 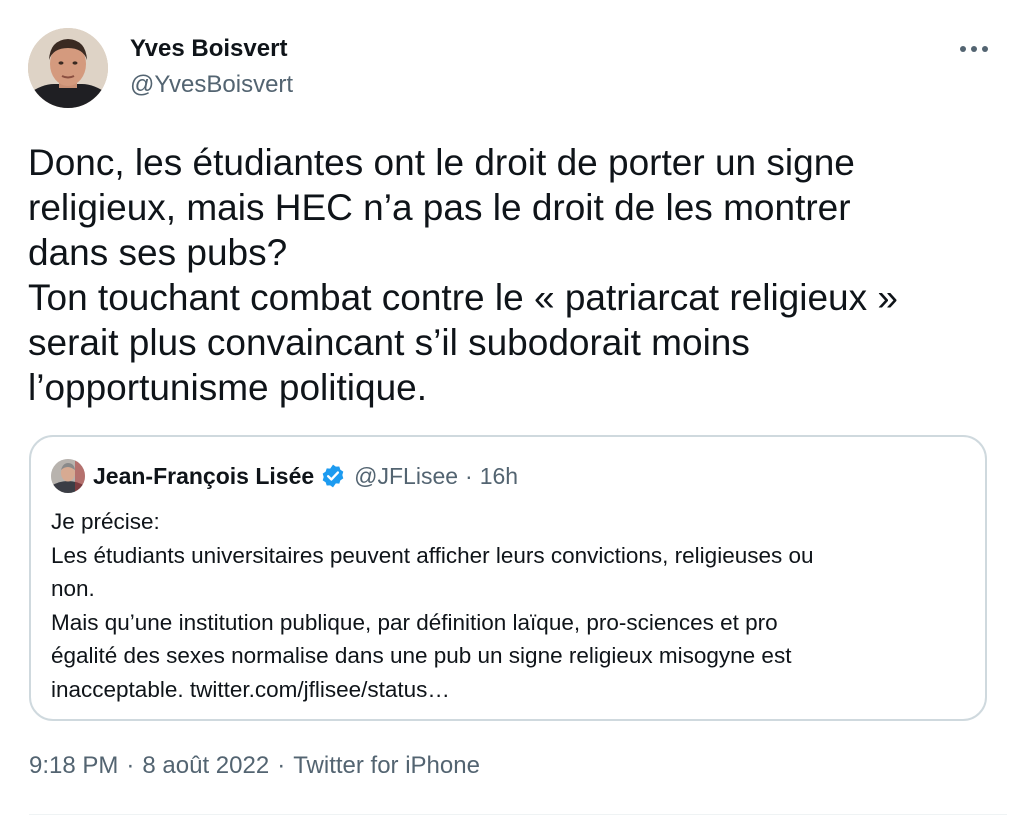 I want to click on author-name: Yves Boisvert, so click(x=208, y=49).